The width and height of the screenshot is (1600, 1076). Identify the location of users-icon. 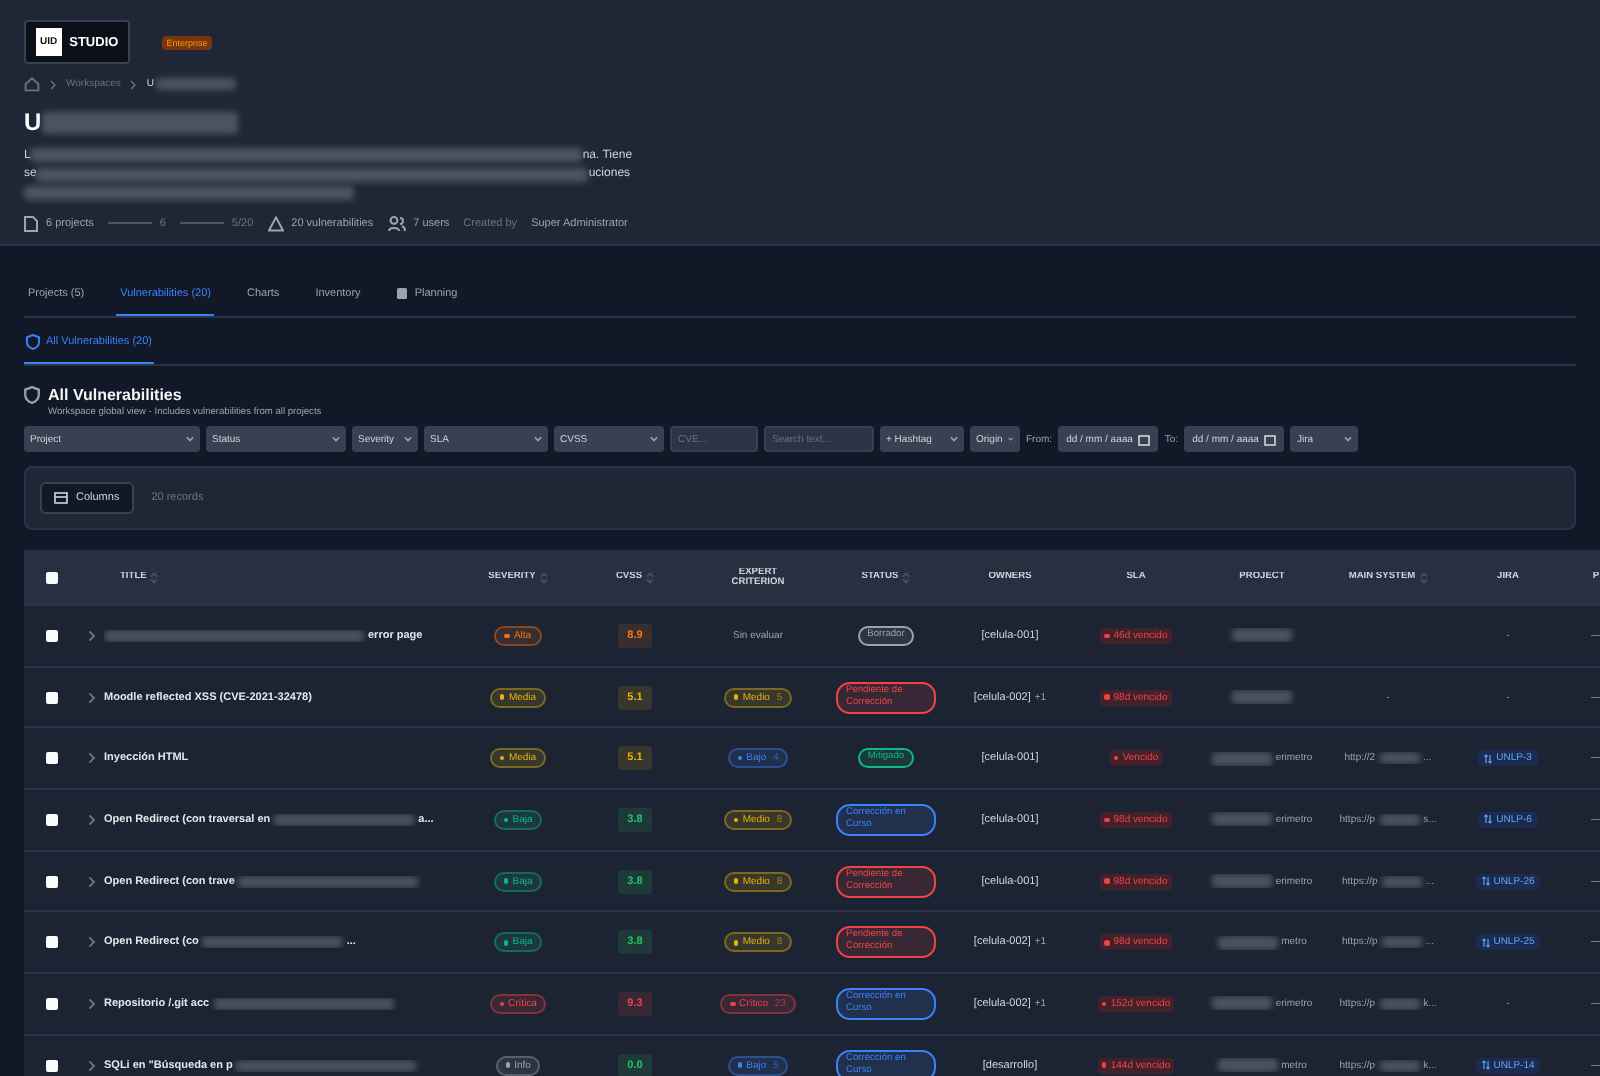
(396, 223).